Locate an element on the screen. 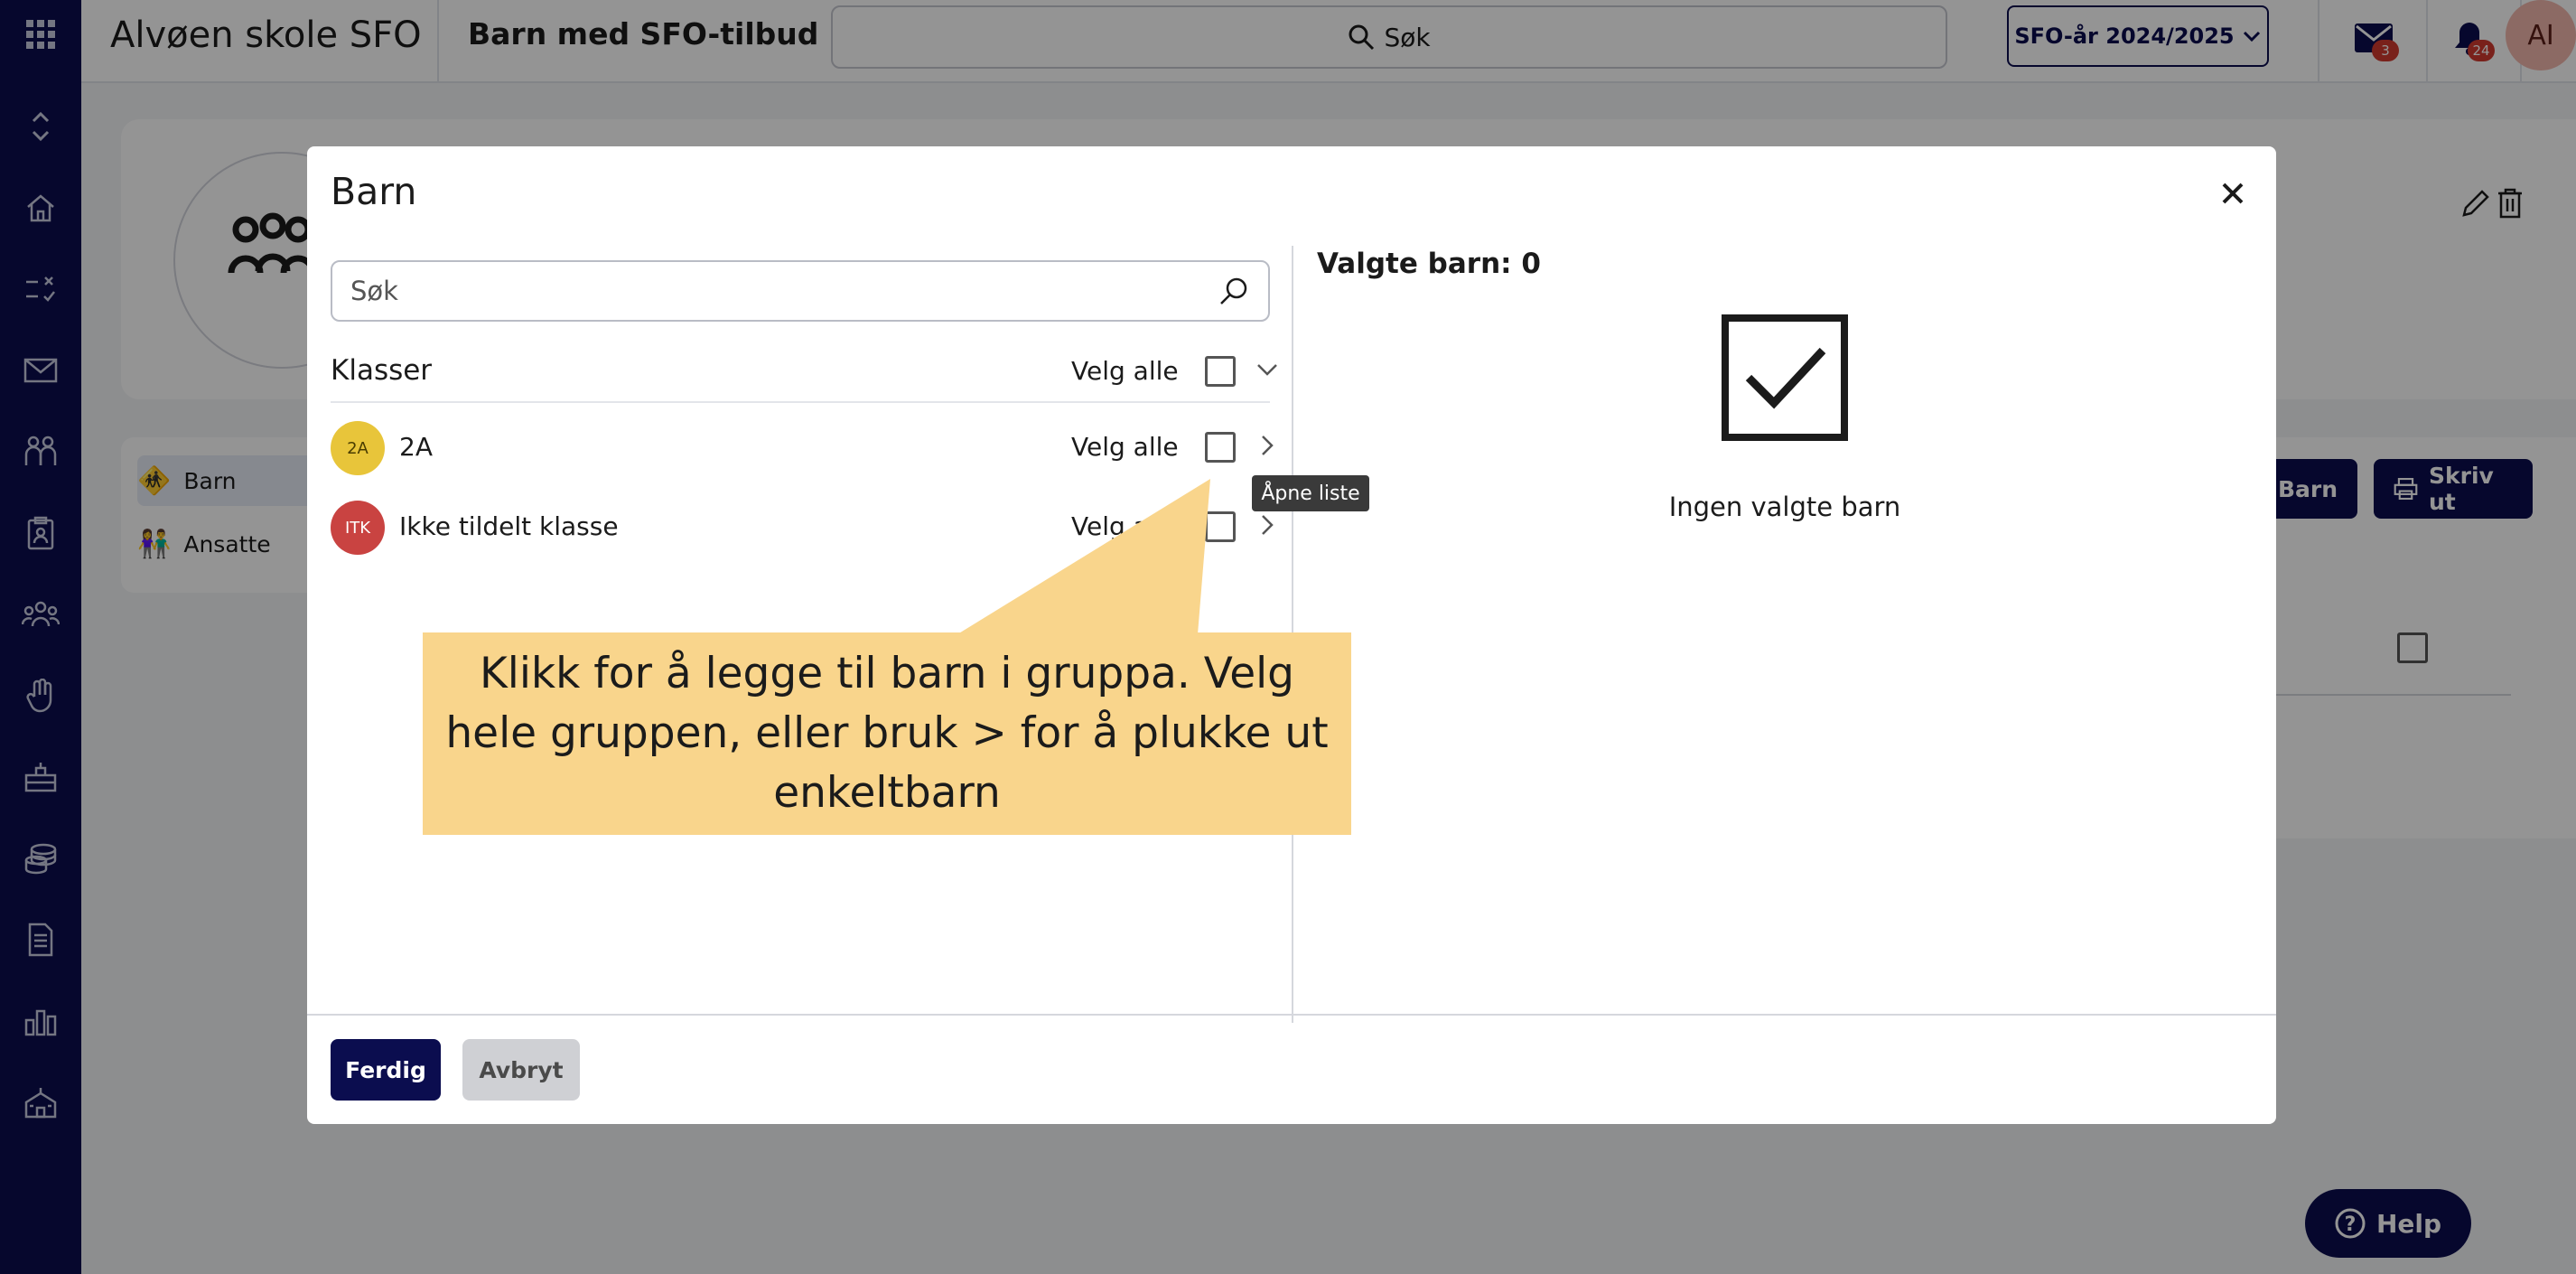 Image resolution: width=2576 pixels, height=1274 pixels. class-name: 2A is located at coordinates (416, 447).